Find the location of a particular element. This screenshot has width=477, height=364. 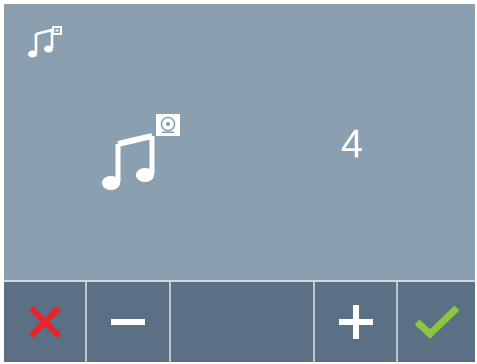

minus-icon is located at coordinates (128, 322).